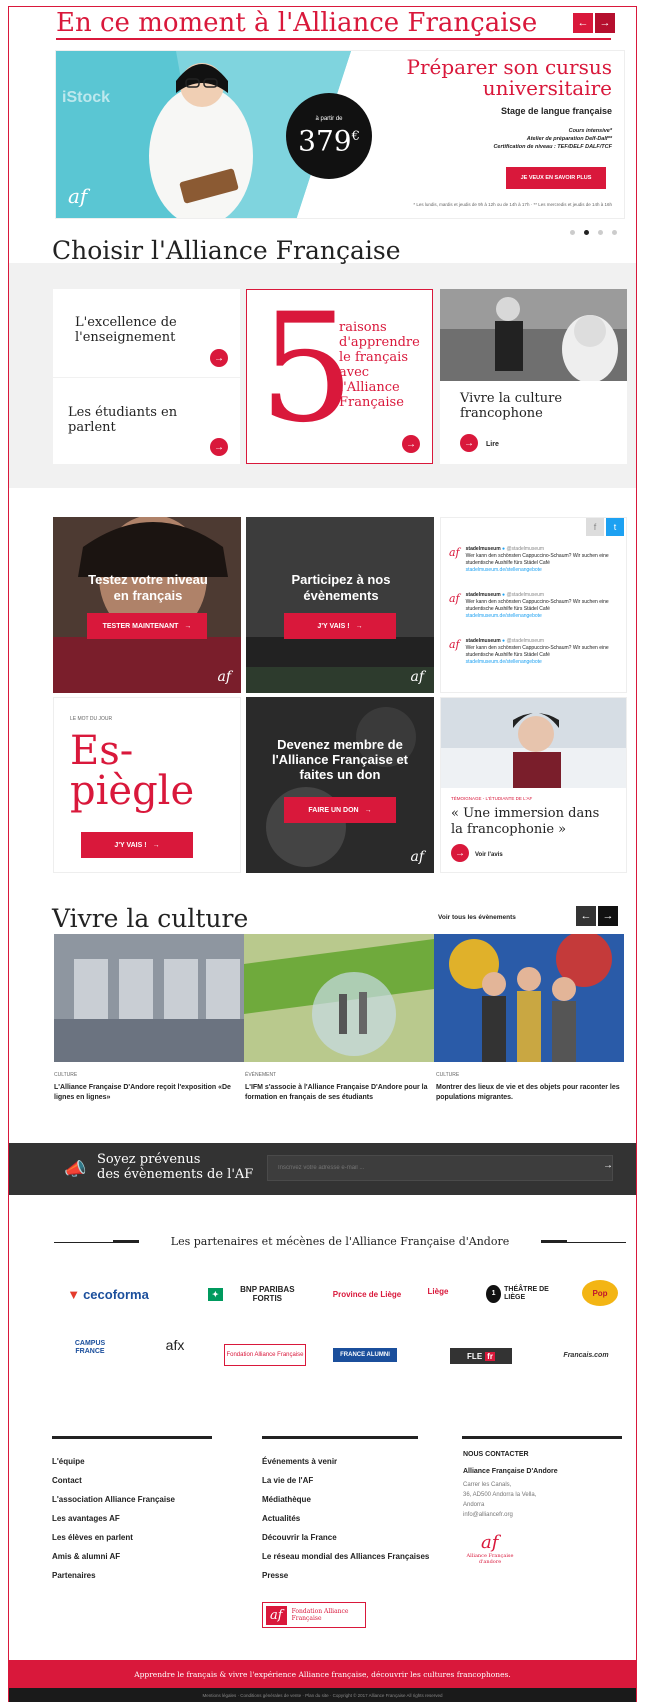 The width and height of the screenshot is (645, 1706). Describe the element at coordinates (490, 1559) in the screenshot. I see `af-small-logo-text: Alliance Française d'andore` at that location.